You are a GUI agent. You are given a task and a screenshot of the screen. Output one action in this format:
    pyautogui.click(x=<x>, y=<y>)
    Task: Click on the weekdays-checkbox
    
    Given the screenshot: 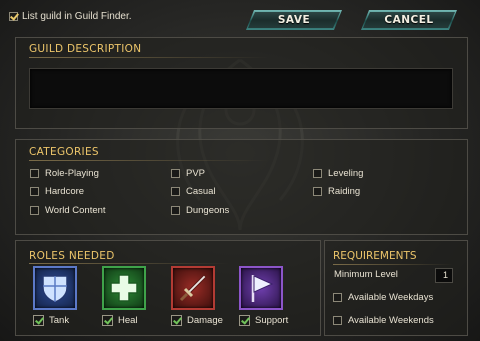 What is the action you would take?
    pyautogui.click(x=337, y=297)
    